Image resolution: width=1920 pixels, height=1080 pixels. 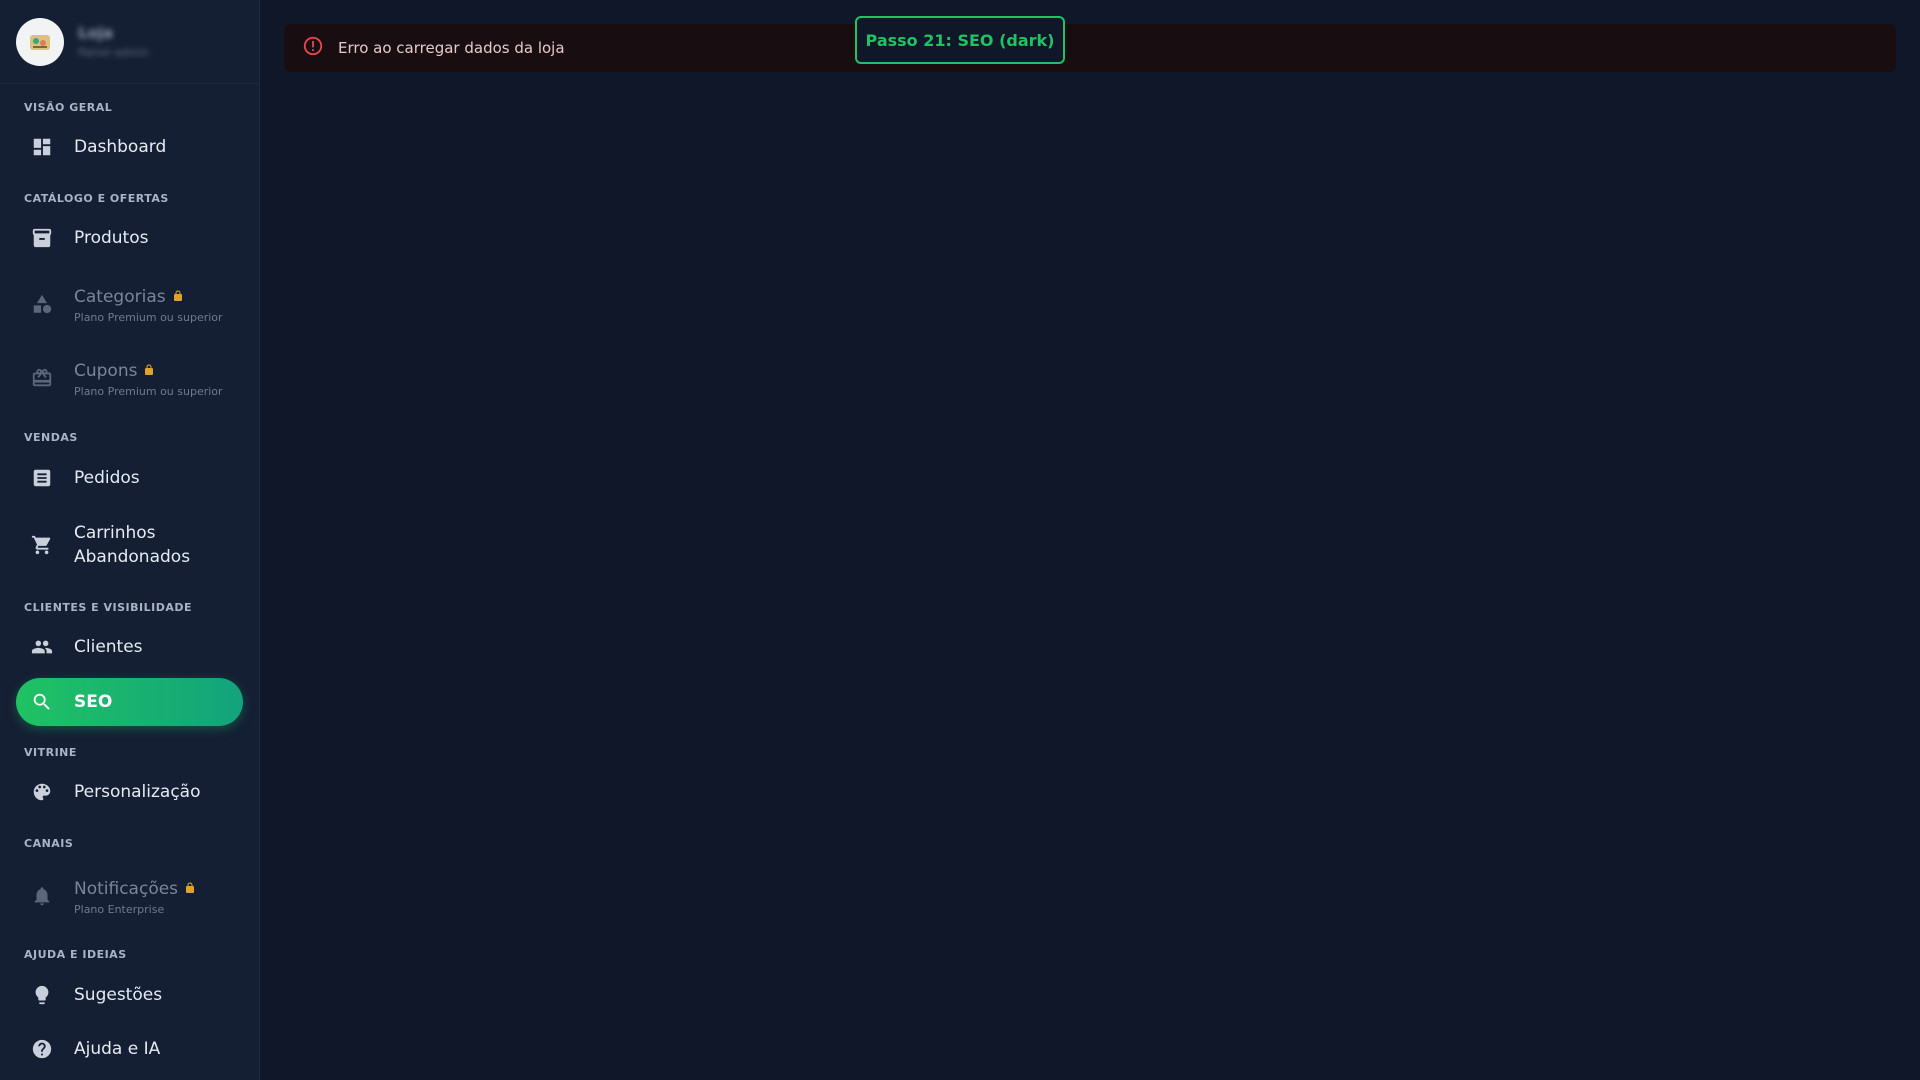 I want to click on section-label-sales: VENDAS, so click(x=51, y=437).